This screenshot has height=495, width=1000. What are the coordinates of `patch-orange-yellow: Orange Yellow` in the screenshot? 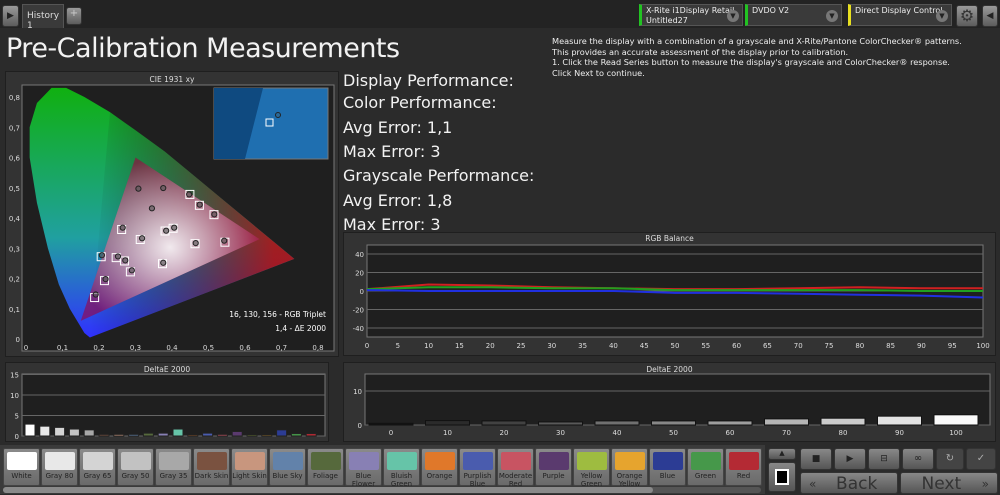 It's located at (629, 468).